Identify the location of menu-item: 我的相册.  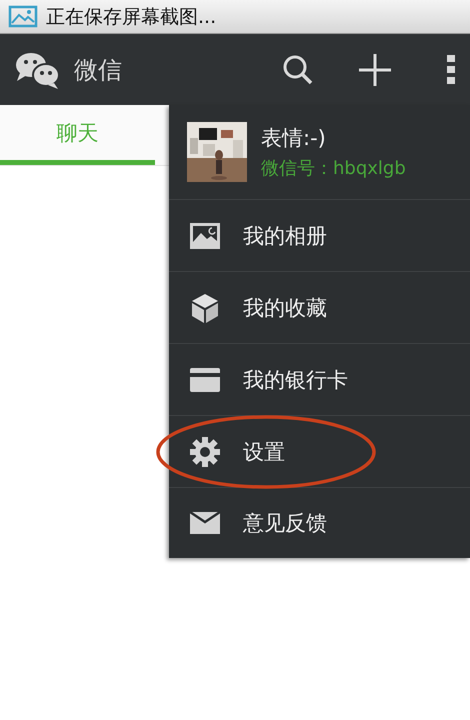
(319, 236).